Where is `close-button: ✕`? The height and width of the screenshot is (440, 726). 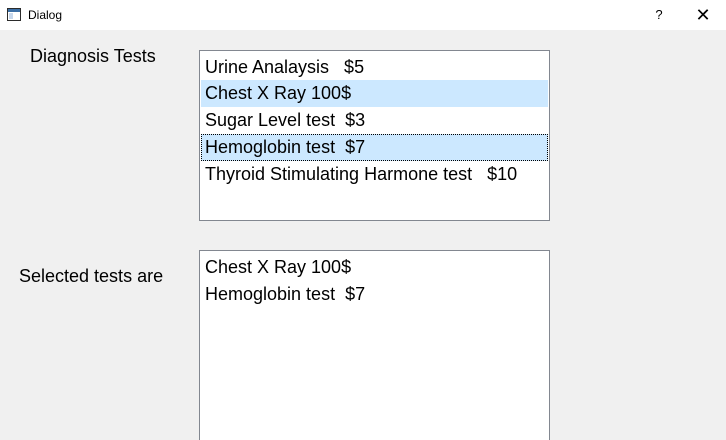
close-button: ✕ is located at coordinates (703, 15).